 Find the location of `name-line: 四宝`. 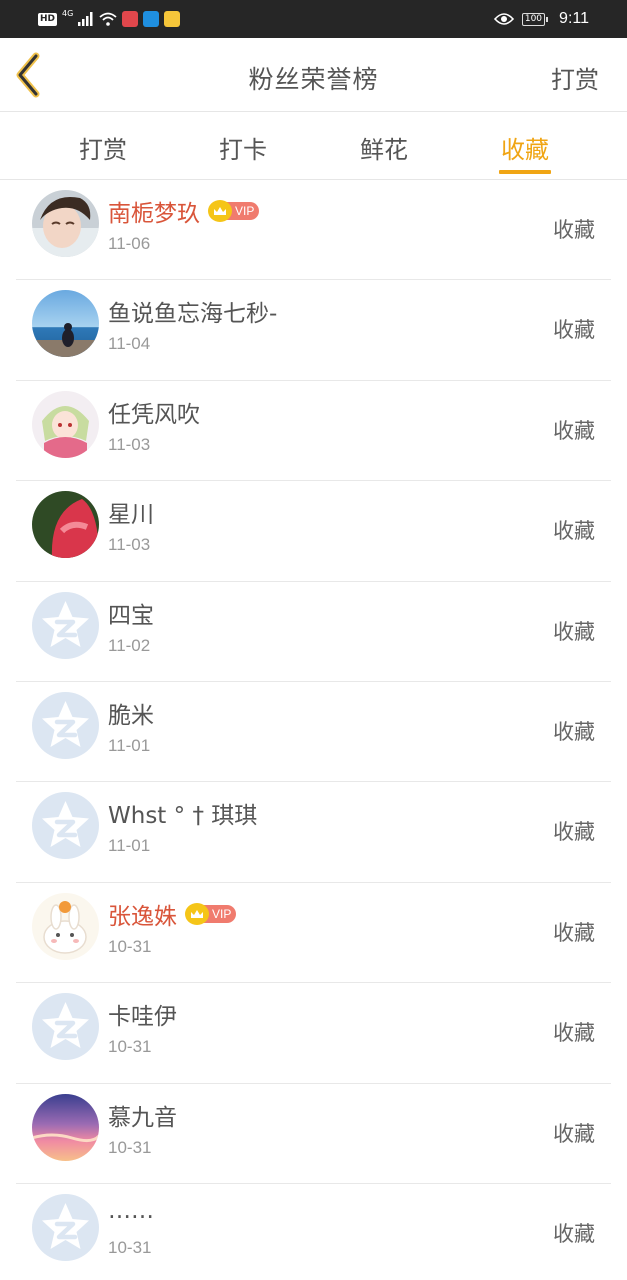

name-line: 四宝 is located at coordinates (131, 613).